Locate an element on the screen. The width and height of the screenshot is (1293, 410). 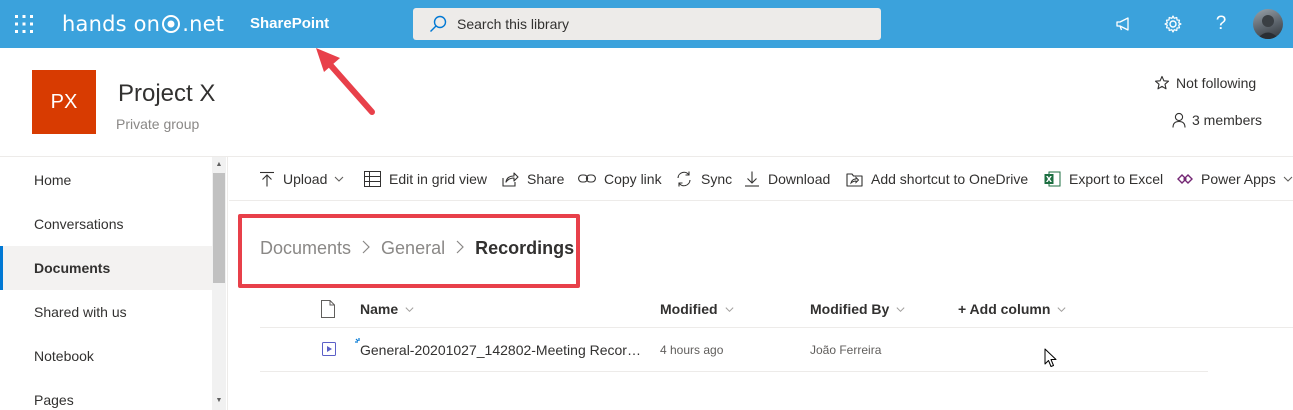
follow-button: Not following is located at coordinates (1205, 83).